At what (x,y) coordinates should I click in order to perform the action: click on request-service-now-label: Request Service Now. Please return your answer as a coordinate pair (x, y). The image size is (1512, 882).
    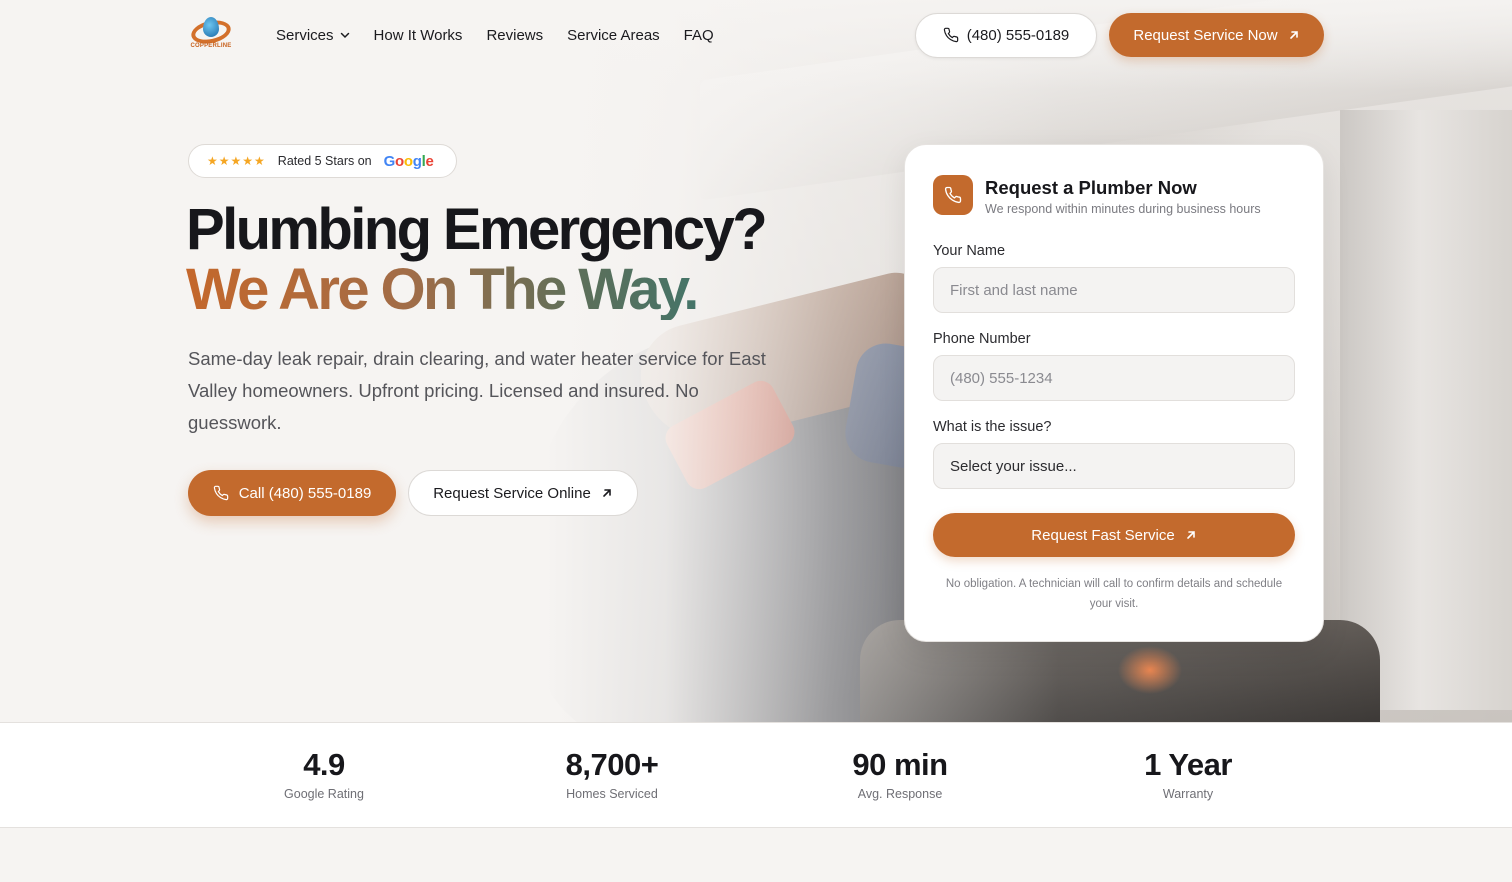
    Looking at the image, I should click on (1205, 35).